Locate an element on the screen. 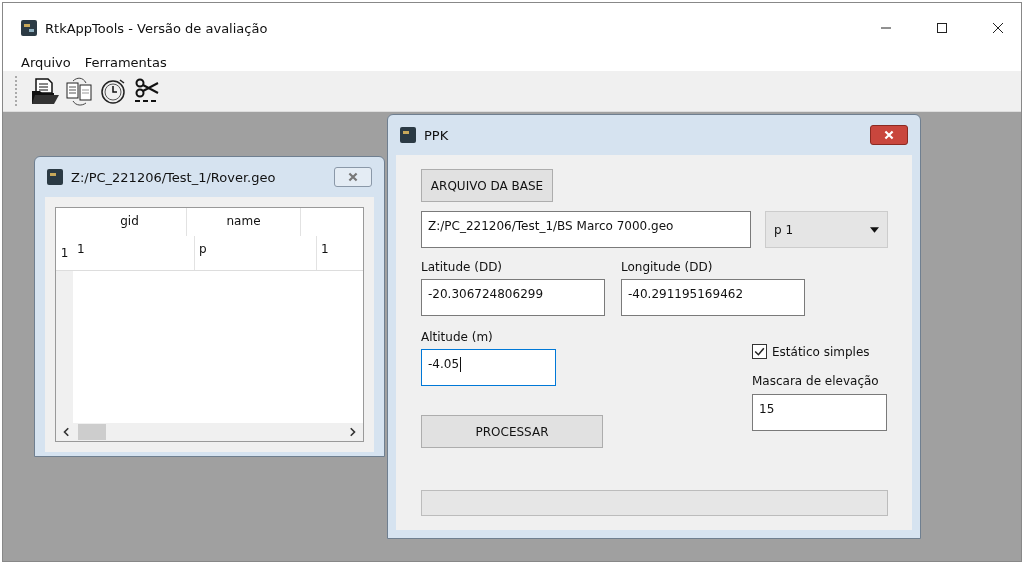 The width and height of the screenshot is (1024, 565). field-label: Mascara de elevação is located at coordinates (816, 381).